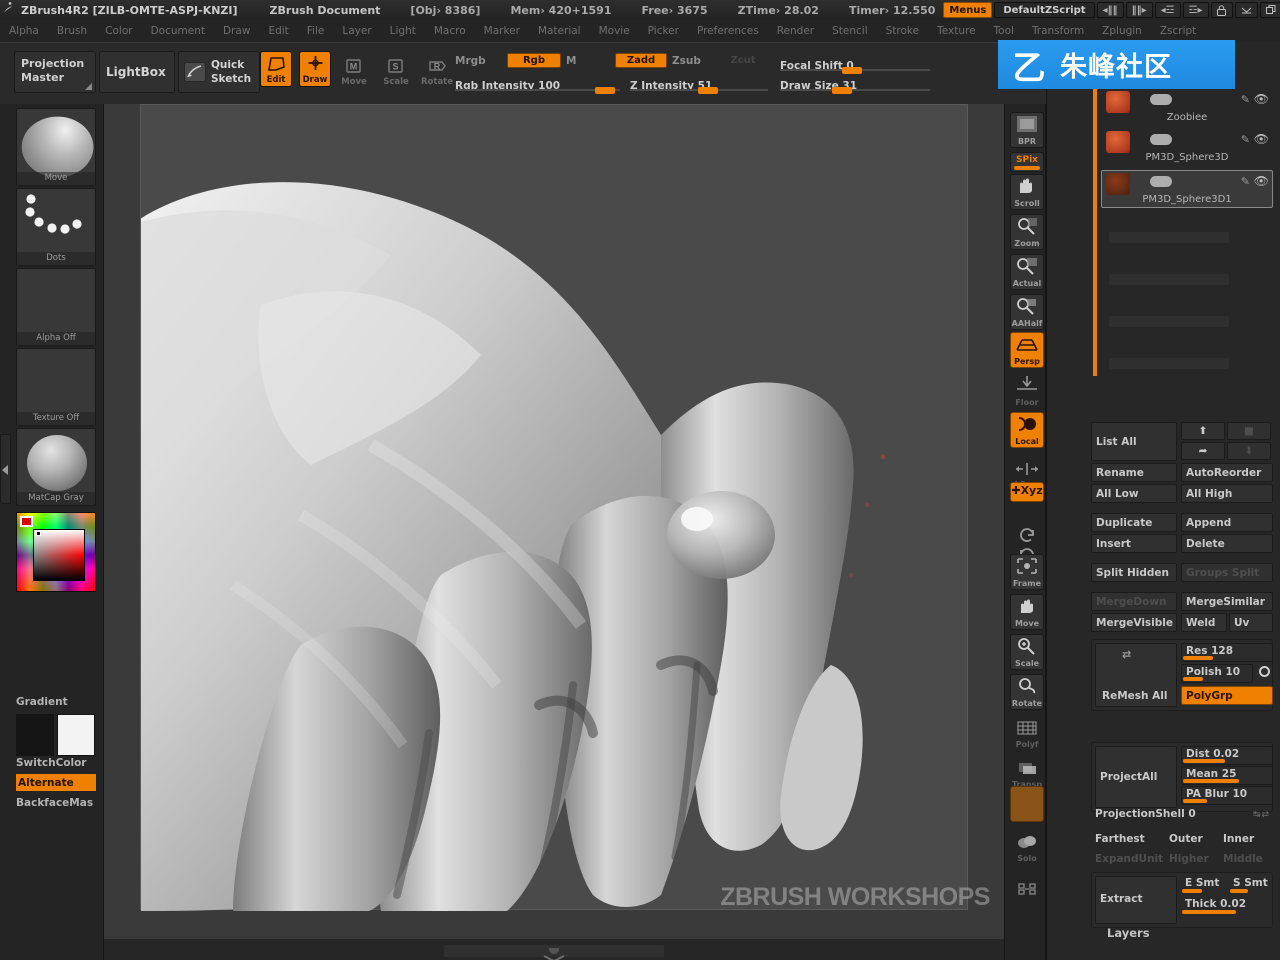 The height and width of the screenshot is (960, 1280). Describe the element at coordinates (56, 387) in the screenshot. I see `texture-palette: Texture Off` at that location.